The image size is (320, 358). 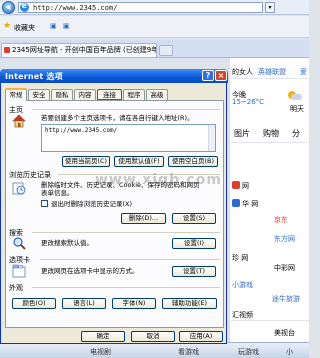 What do you see at coordinates (24, 6) in the screenshot?
I see `ie-icon` at bounding box center [24, 6].